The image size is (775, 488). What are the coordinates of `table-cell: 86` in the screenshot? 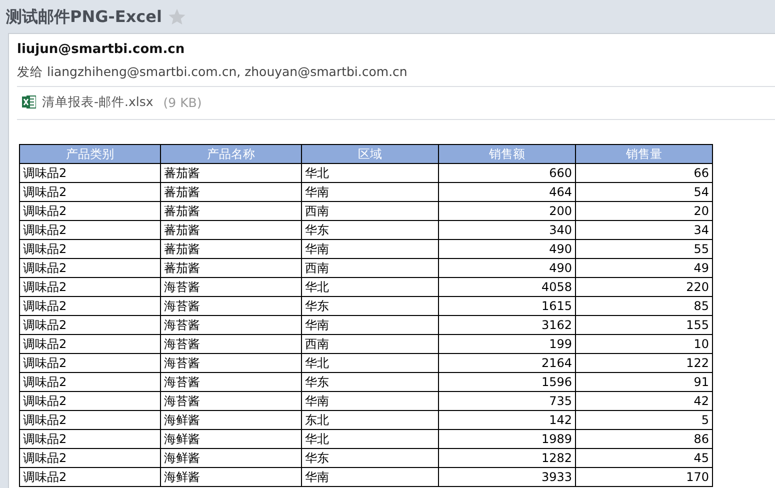 It's located at (644, 439).